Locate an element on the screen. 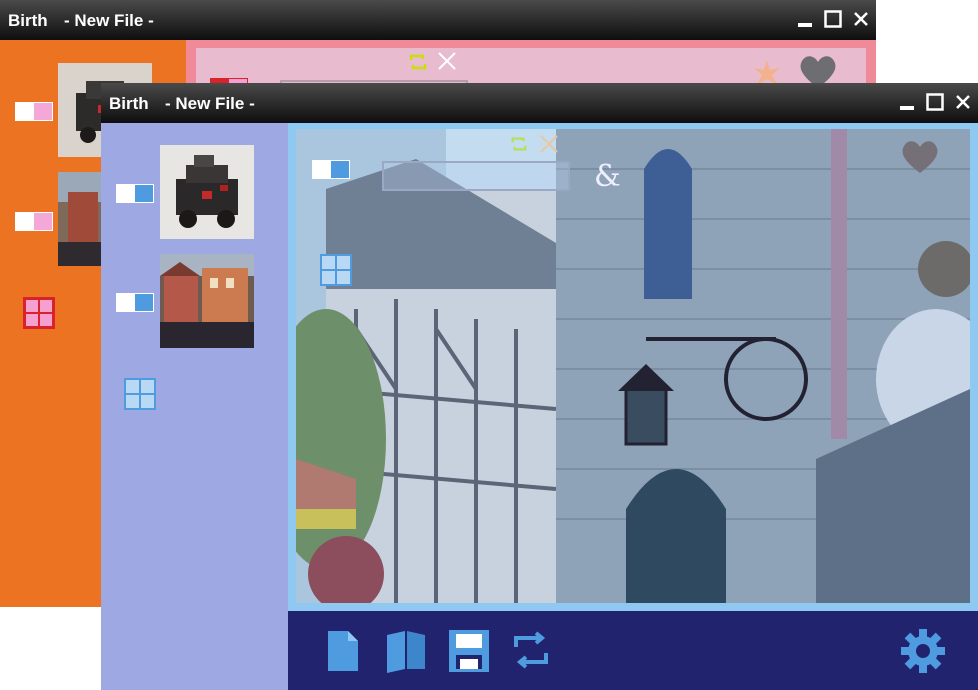 The image size is (978, 690). thumbnail-robot is located at coordinates (207, 192).